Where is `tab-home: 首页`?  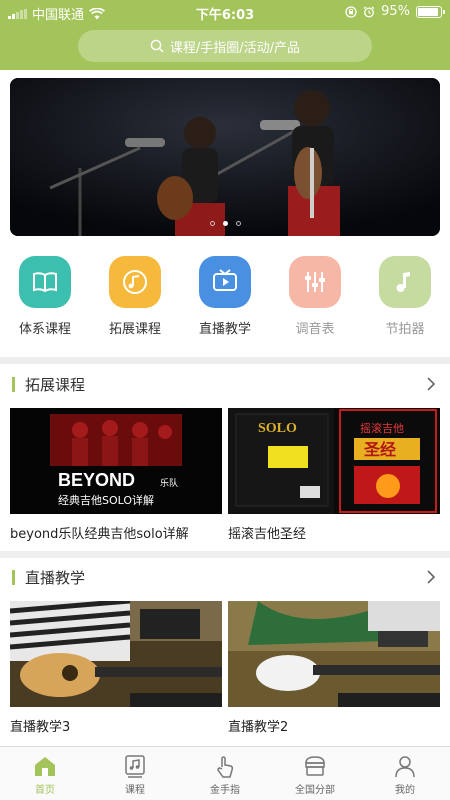
tab-home: 首页 is located at coordinates (45, 773).